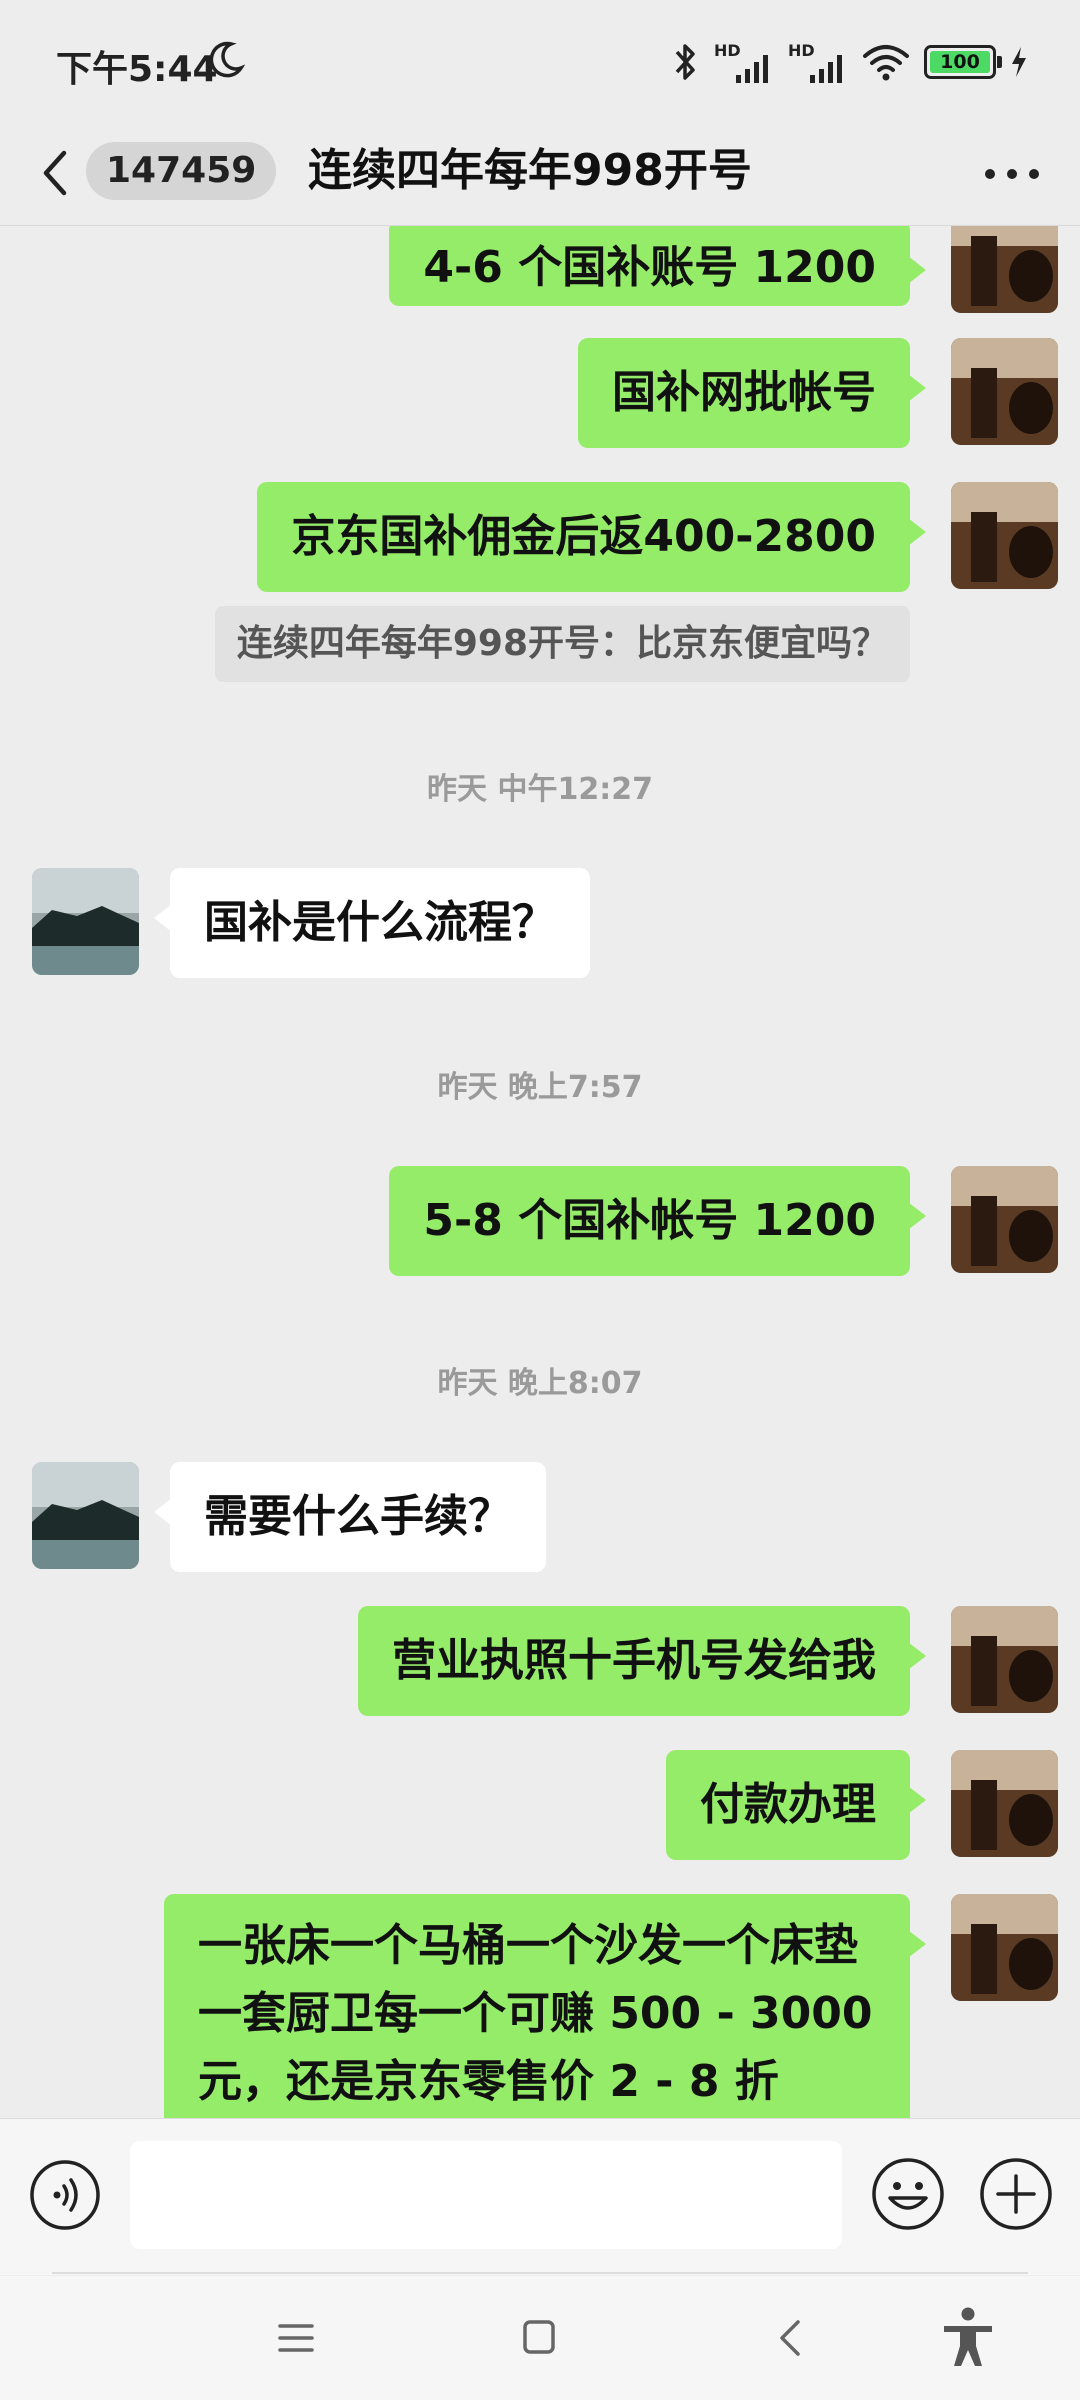 Image resolution: width=1080 pixels, height=2400 pixels. What do you see at coordinates (790, 2338) in the screenshot?
I see `back-icon` at bounding box center [790, 2338].